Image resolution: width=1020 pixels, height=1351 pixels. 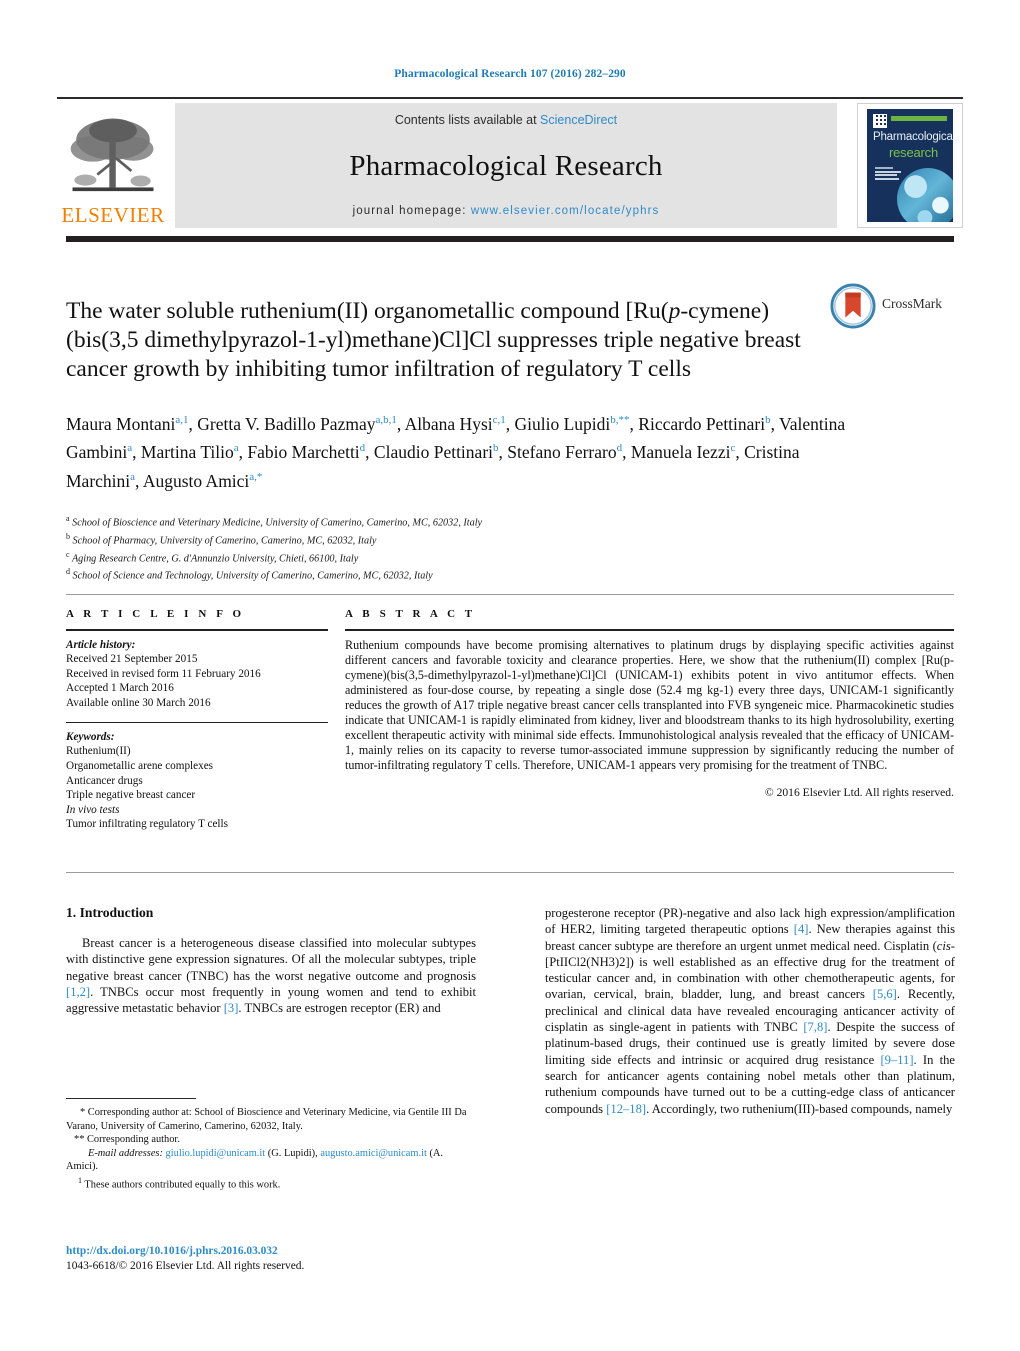 I want to click on affiliation-marker: a, so click(x=68, y=518).